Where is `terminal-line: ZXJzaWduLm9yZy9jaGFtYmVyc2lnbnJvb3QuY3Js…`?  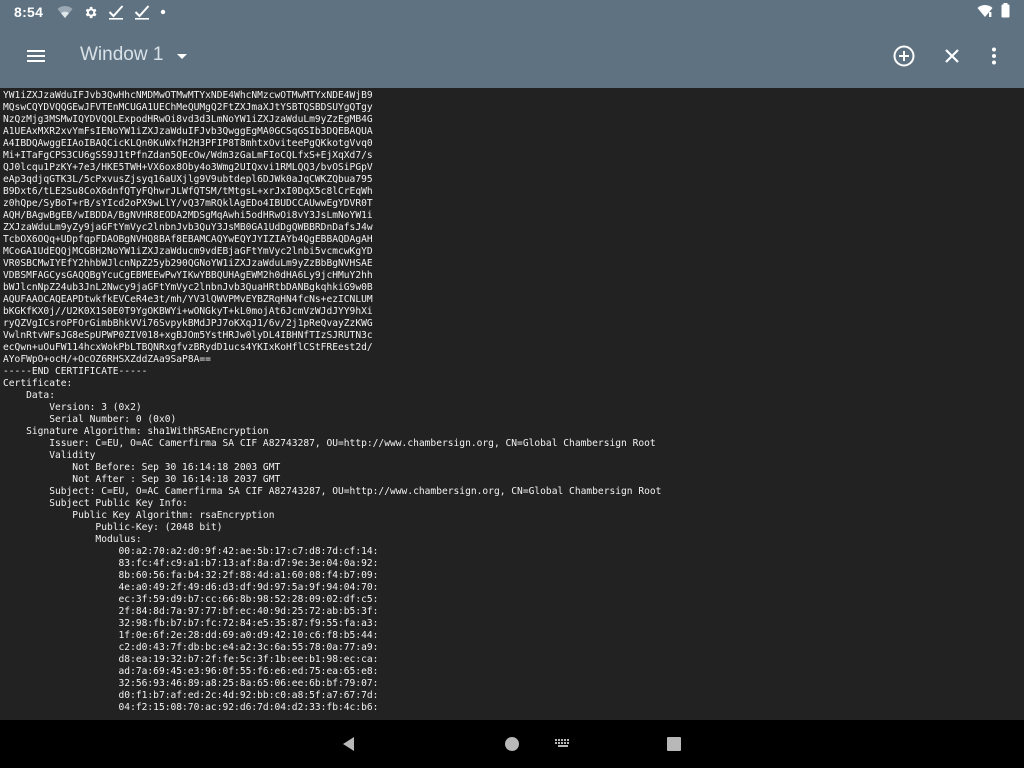
terminal-line: ZXJzaWduLm9yZy9jaGFtYmVyc2lnbnJvb3QuY3Js… is located at coordinates (188, 227).